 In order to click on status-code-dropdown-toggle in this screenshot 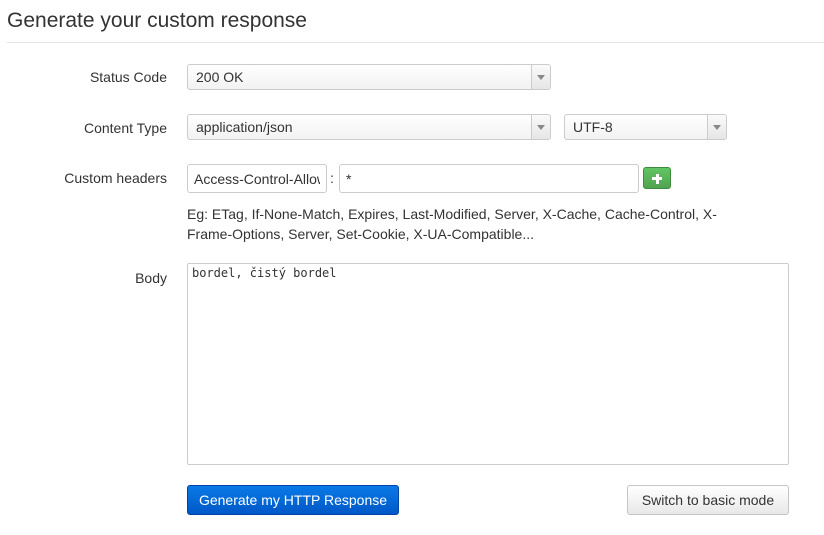, I will do `click(540, 77)`.